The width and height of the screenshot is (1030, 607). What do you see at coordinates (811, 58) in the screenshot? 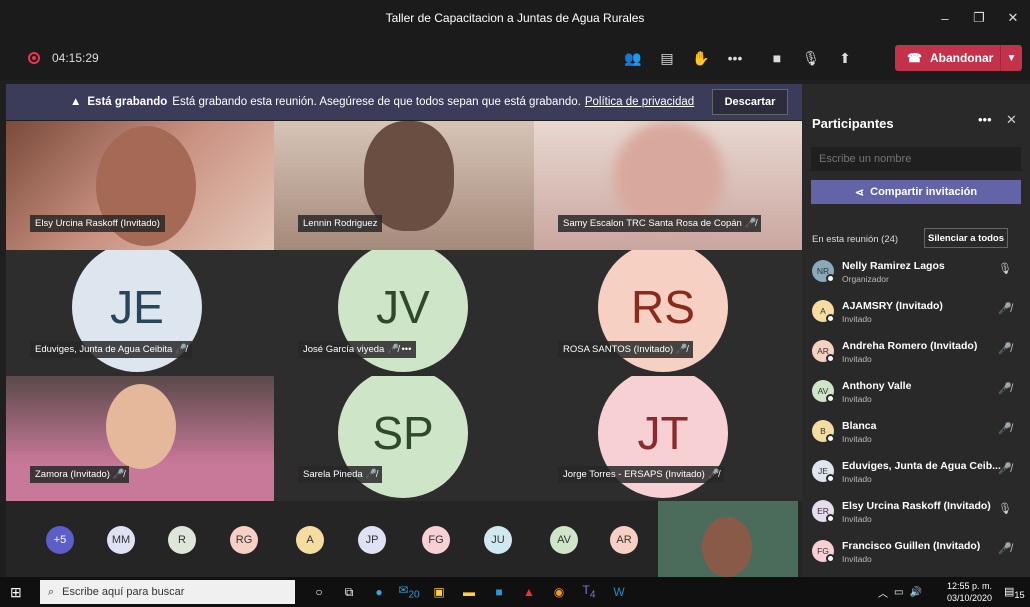
I see `mic-icon: 🎙` at bounding box center [811, 58].